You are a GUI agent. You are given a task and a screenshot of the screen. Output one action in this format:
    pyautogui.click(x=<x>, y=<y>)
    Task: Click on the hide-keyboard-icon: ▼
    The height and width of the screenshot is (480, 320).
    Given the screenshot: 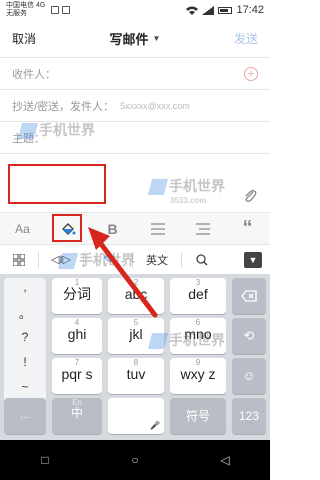 What is the action you would take?
    pyautogui.click(x=253, y=259)
    